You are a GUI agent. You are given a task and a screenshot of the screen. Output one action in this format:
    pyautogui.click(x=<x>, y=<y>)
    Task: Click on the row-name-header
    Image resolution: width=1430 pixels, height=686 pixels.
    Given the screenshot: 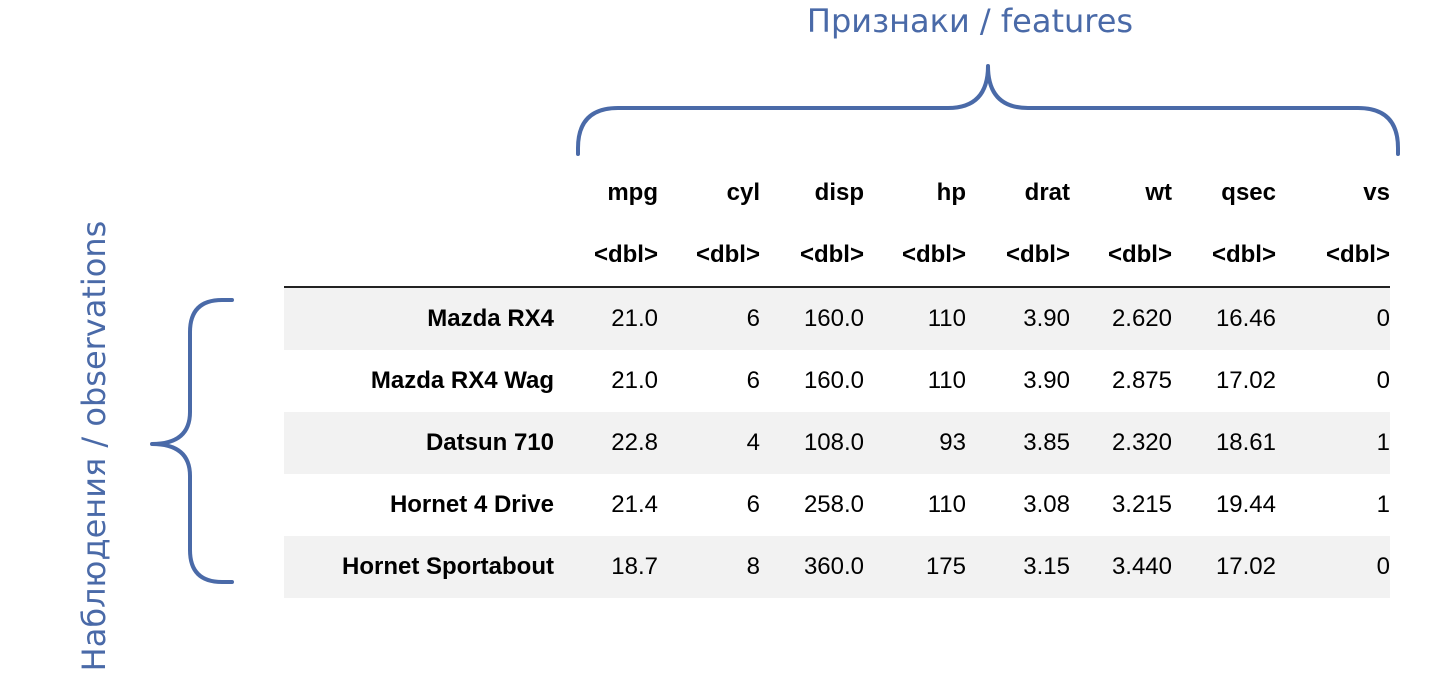 What is the action you would take?
    pyautogui.click(x=419, y=193)
    